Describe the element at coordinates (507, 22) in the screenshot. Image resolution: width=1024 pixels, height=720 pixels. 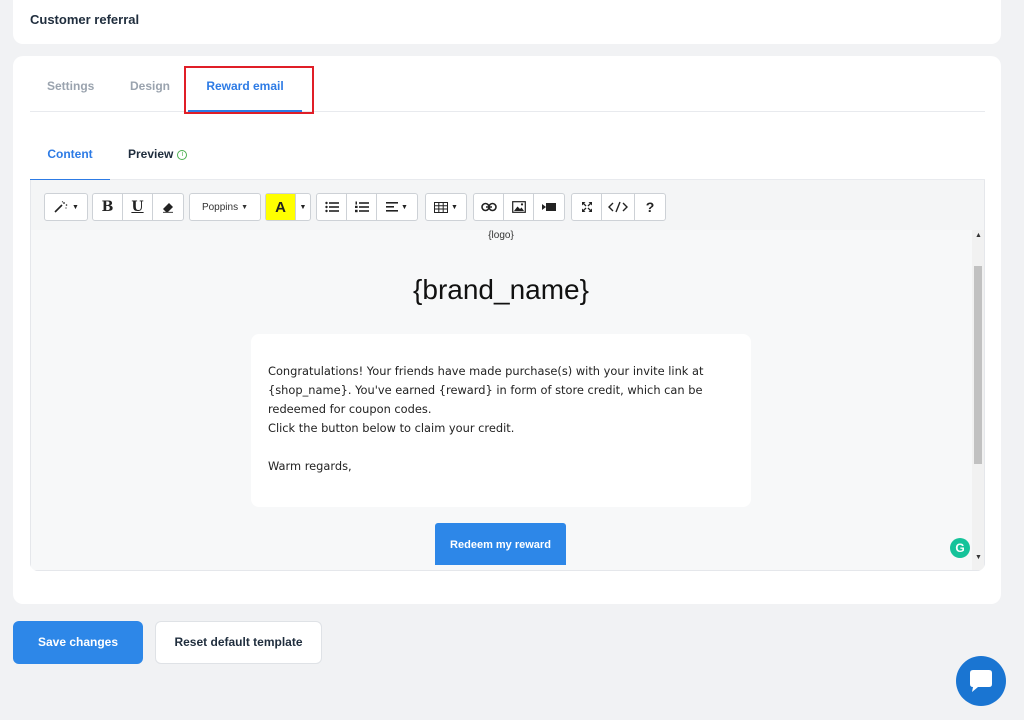
I see `header-card: Customer referral` at that location.